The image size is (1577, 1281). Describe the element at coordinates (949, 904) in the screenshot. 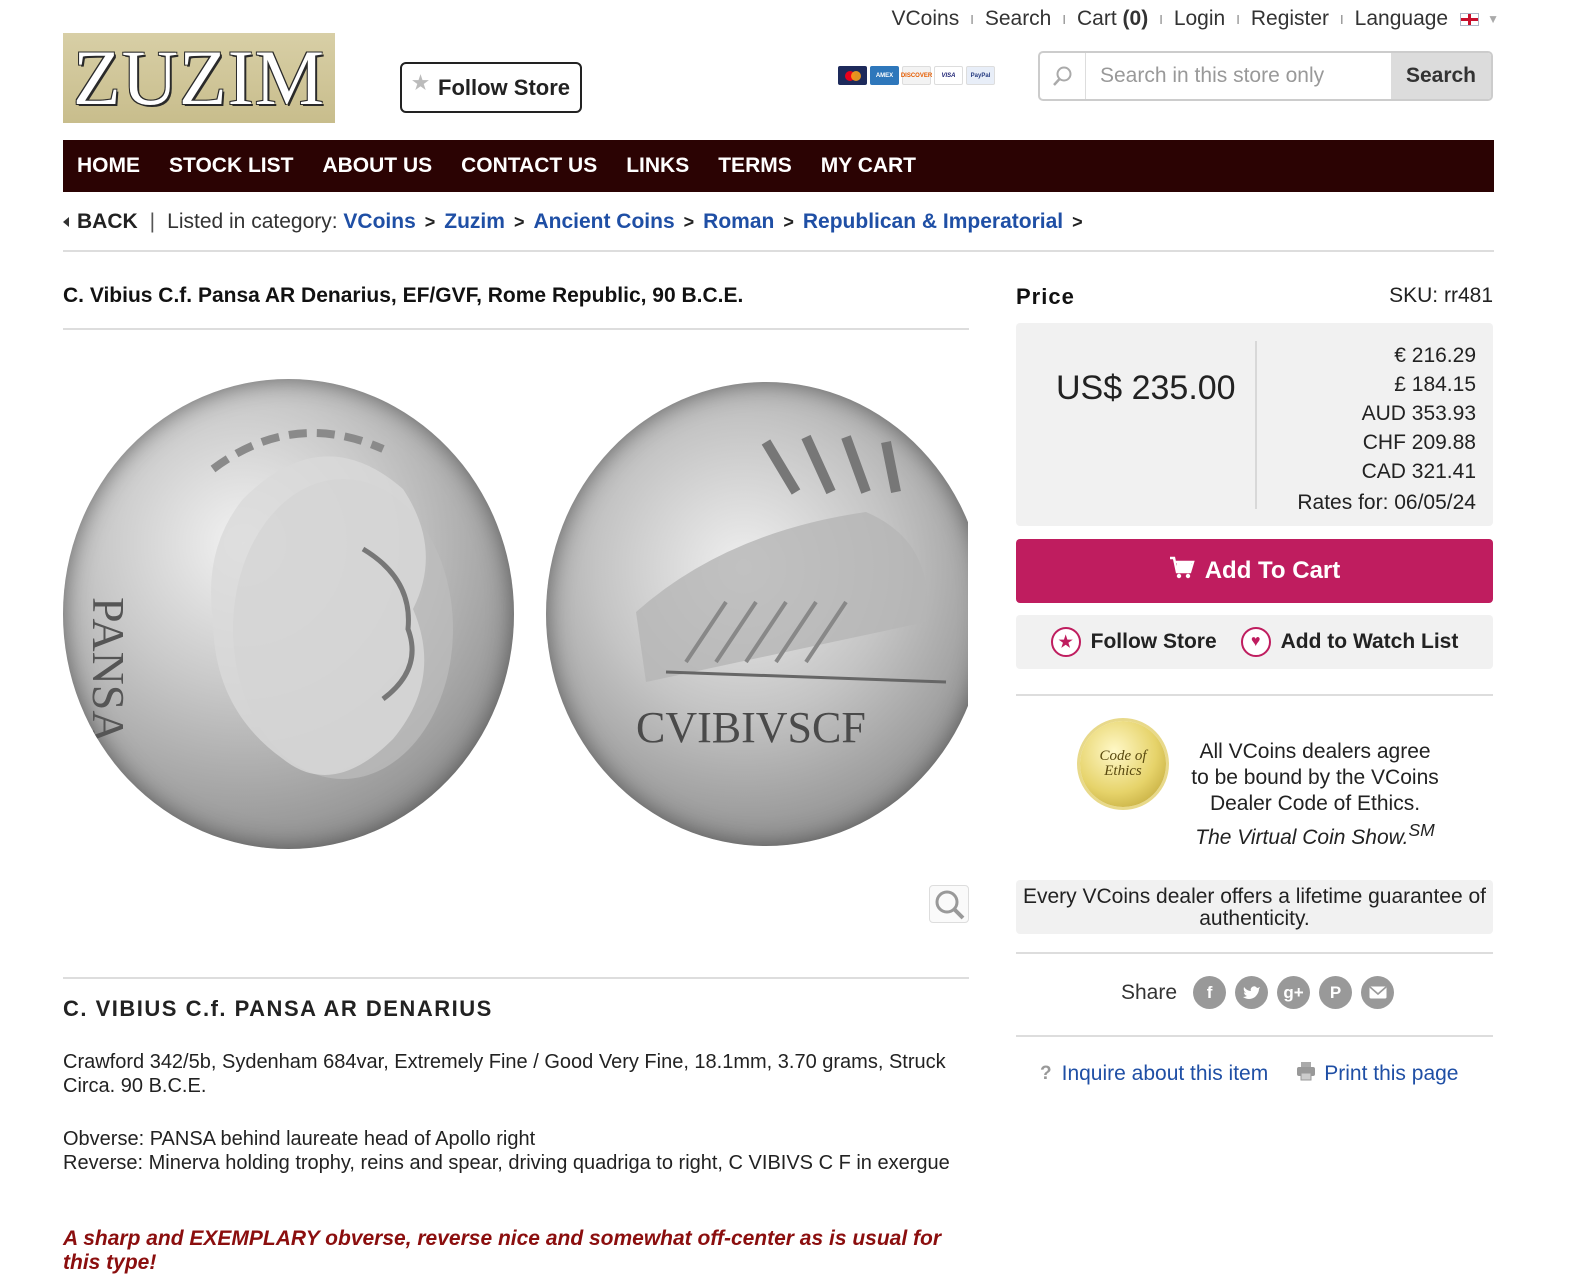

I see `zoom-icon` at that location.